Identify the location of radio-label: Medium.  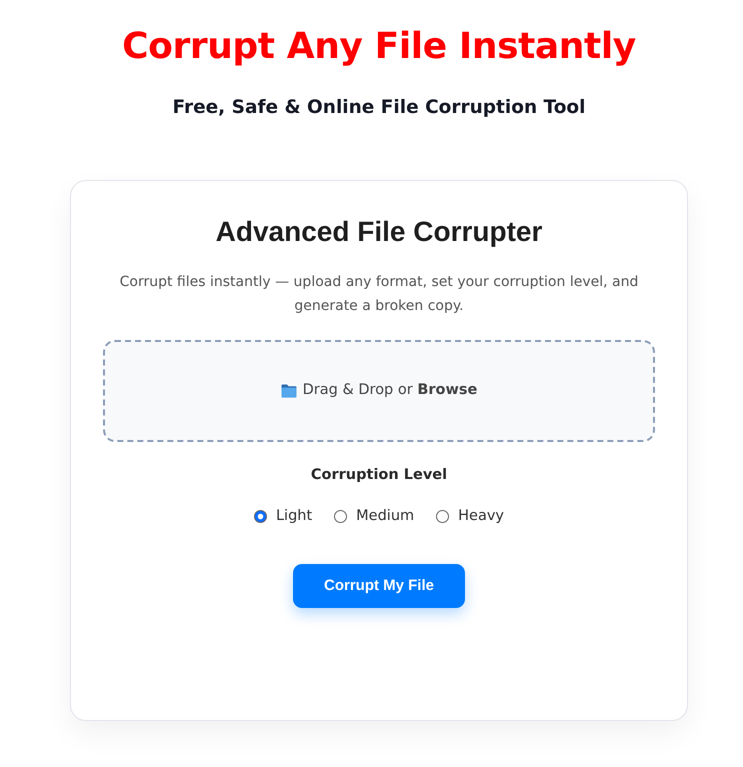
(385, 516).